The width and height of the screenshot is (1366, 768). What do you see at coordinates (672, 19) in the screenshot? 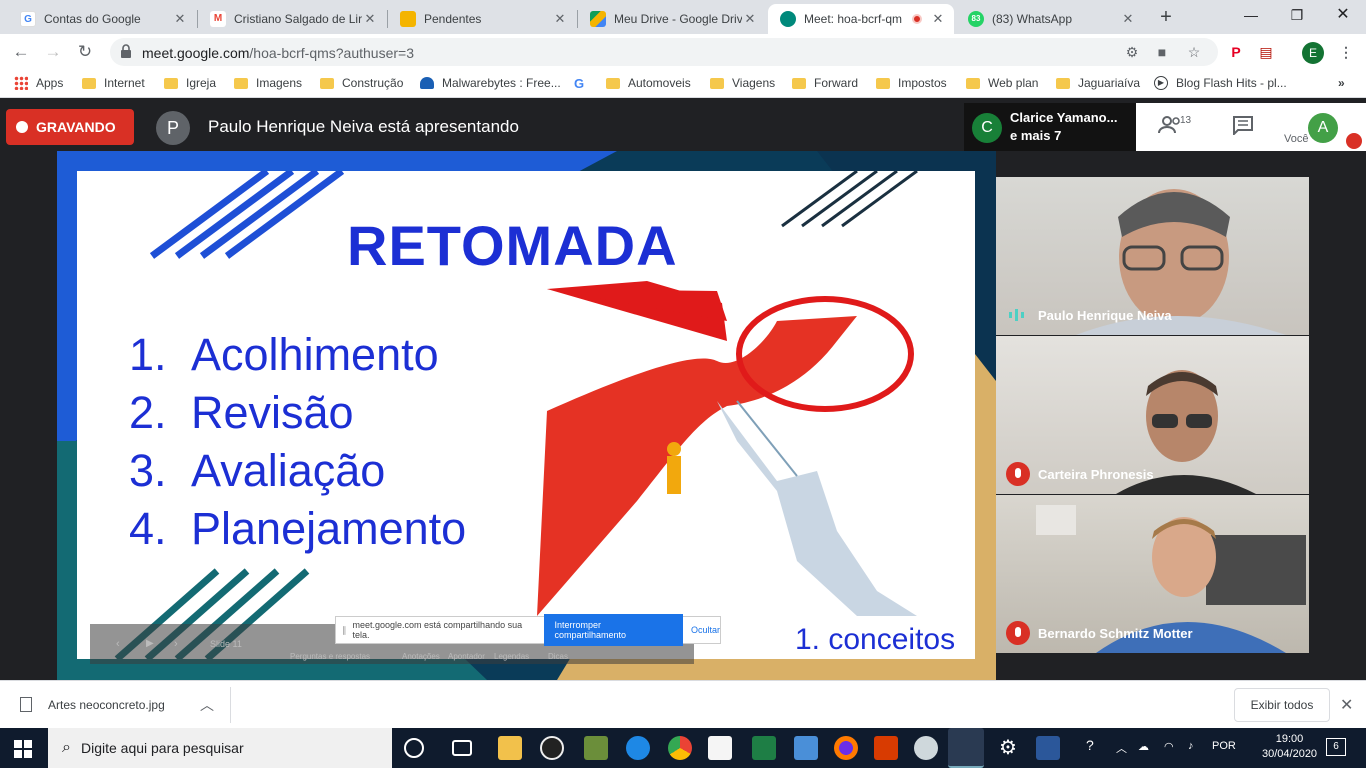
I see `tab-google-drive: Meu Drive - Google Driv ✕` at bounding box center [672, 19].